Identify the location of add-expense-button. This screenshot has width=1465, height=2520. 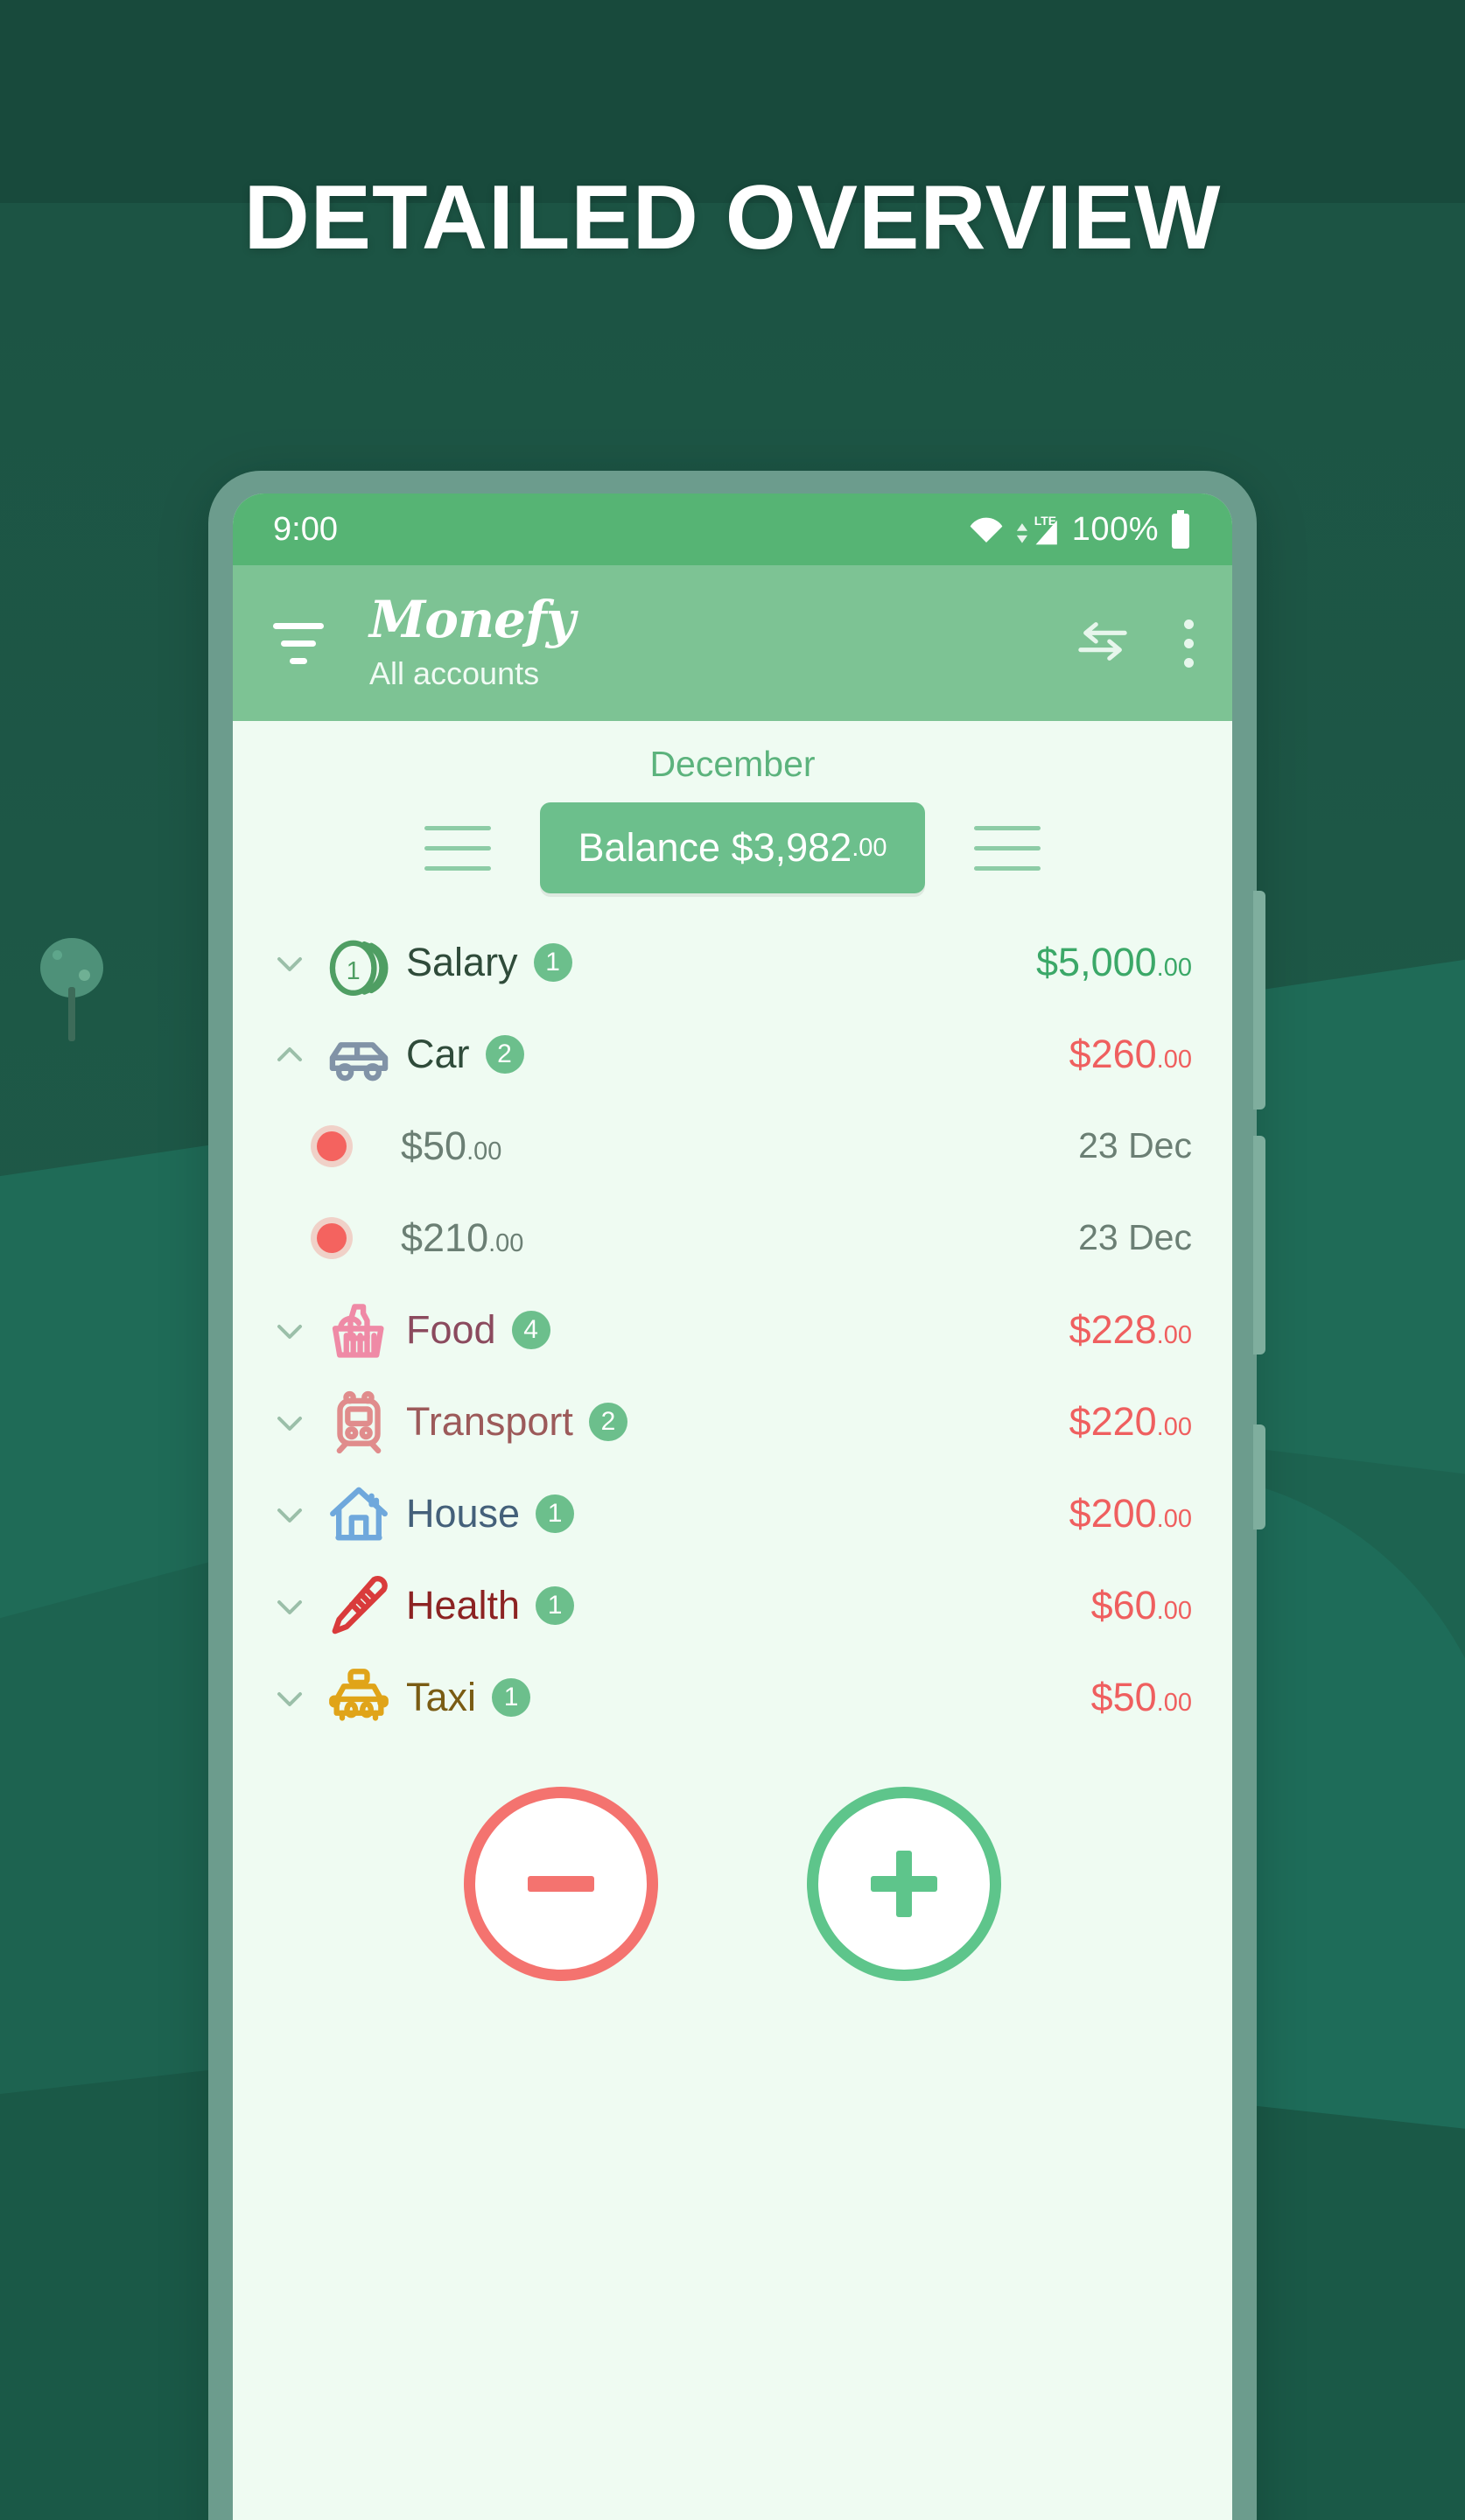
(561, 1884).